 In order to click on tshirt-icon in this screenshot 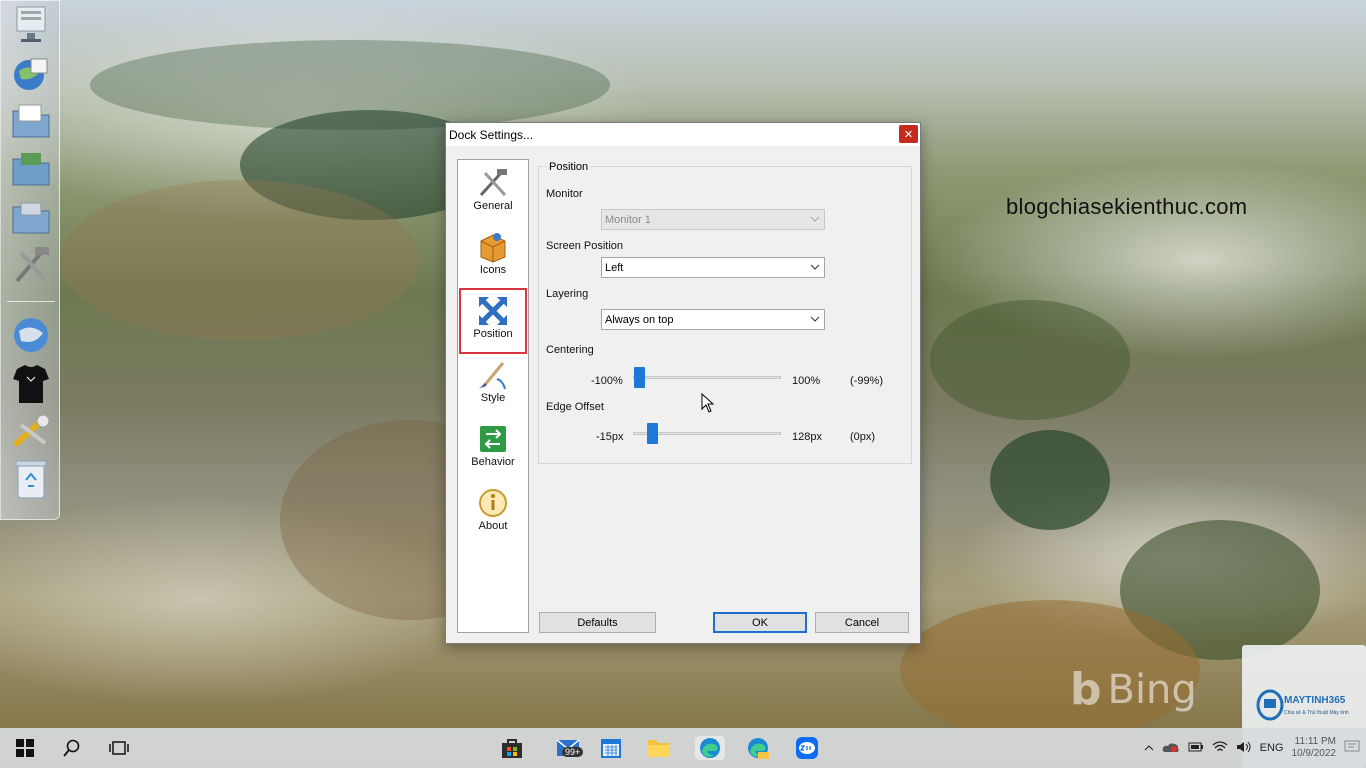, I will do `click(31, 383)`.